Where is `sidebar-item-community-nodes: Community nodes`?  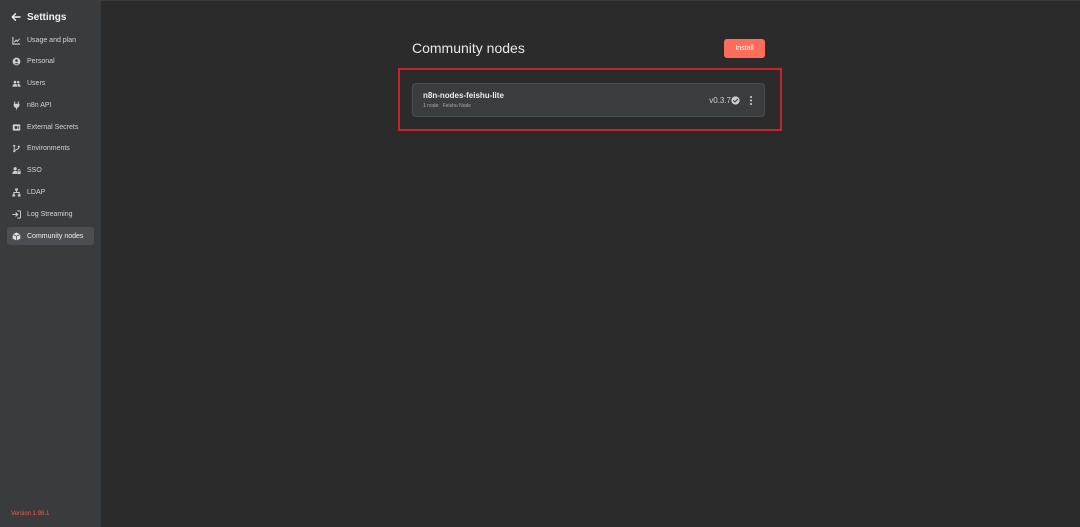 sidebar-item-community-nodes: Community nodes is located at coordinates (50, 236).